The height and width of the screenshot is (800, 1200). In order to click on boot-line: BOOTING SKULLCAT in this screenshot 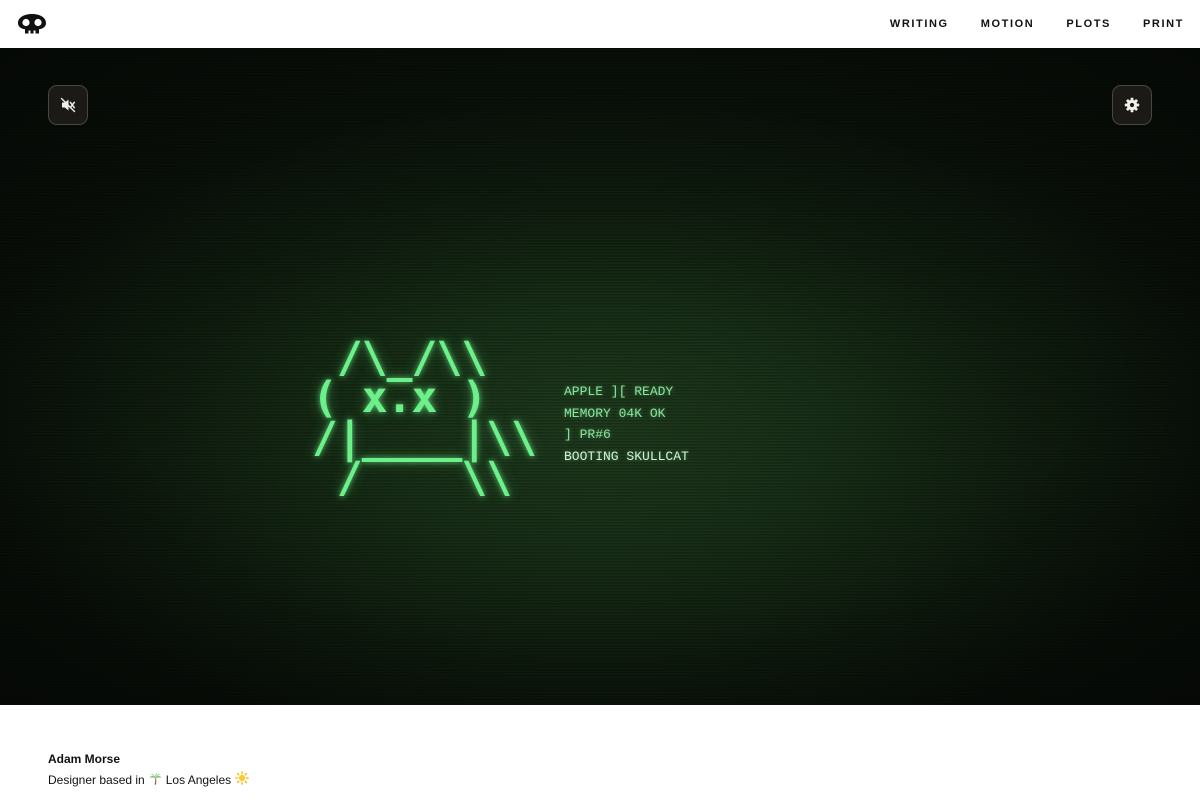, I will do `click(626, 457)`.